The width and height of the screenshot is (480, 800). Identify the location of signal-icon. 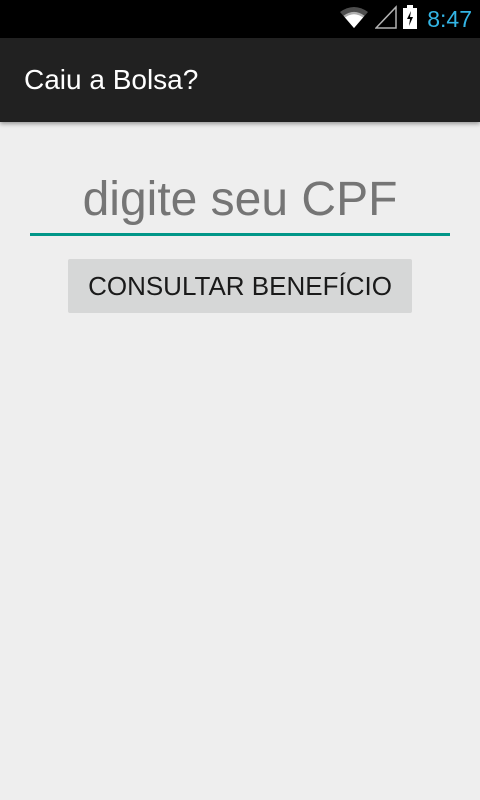
(385, 19).